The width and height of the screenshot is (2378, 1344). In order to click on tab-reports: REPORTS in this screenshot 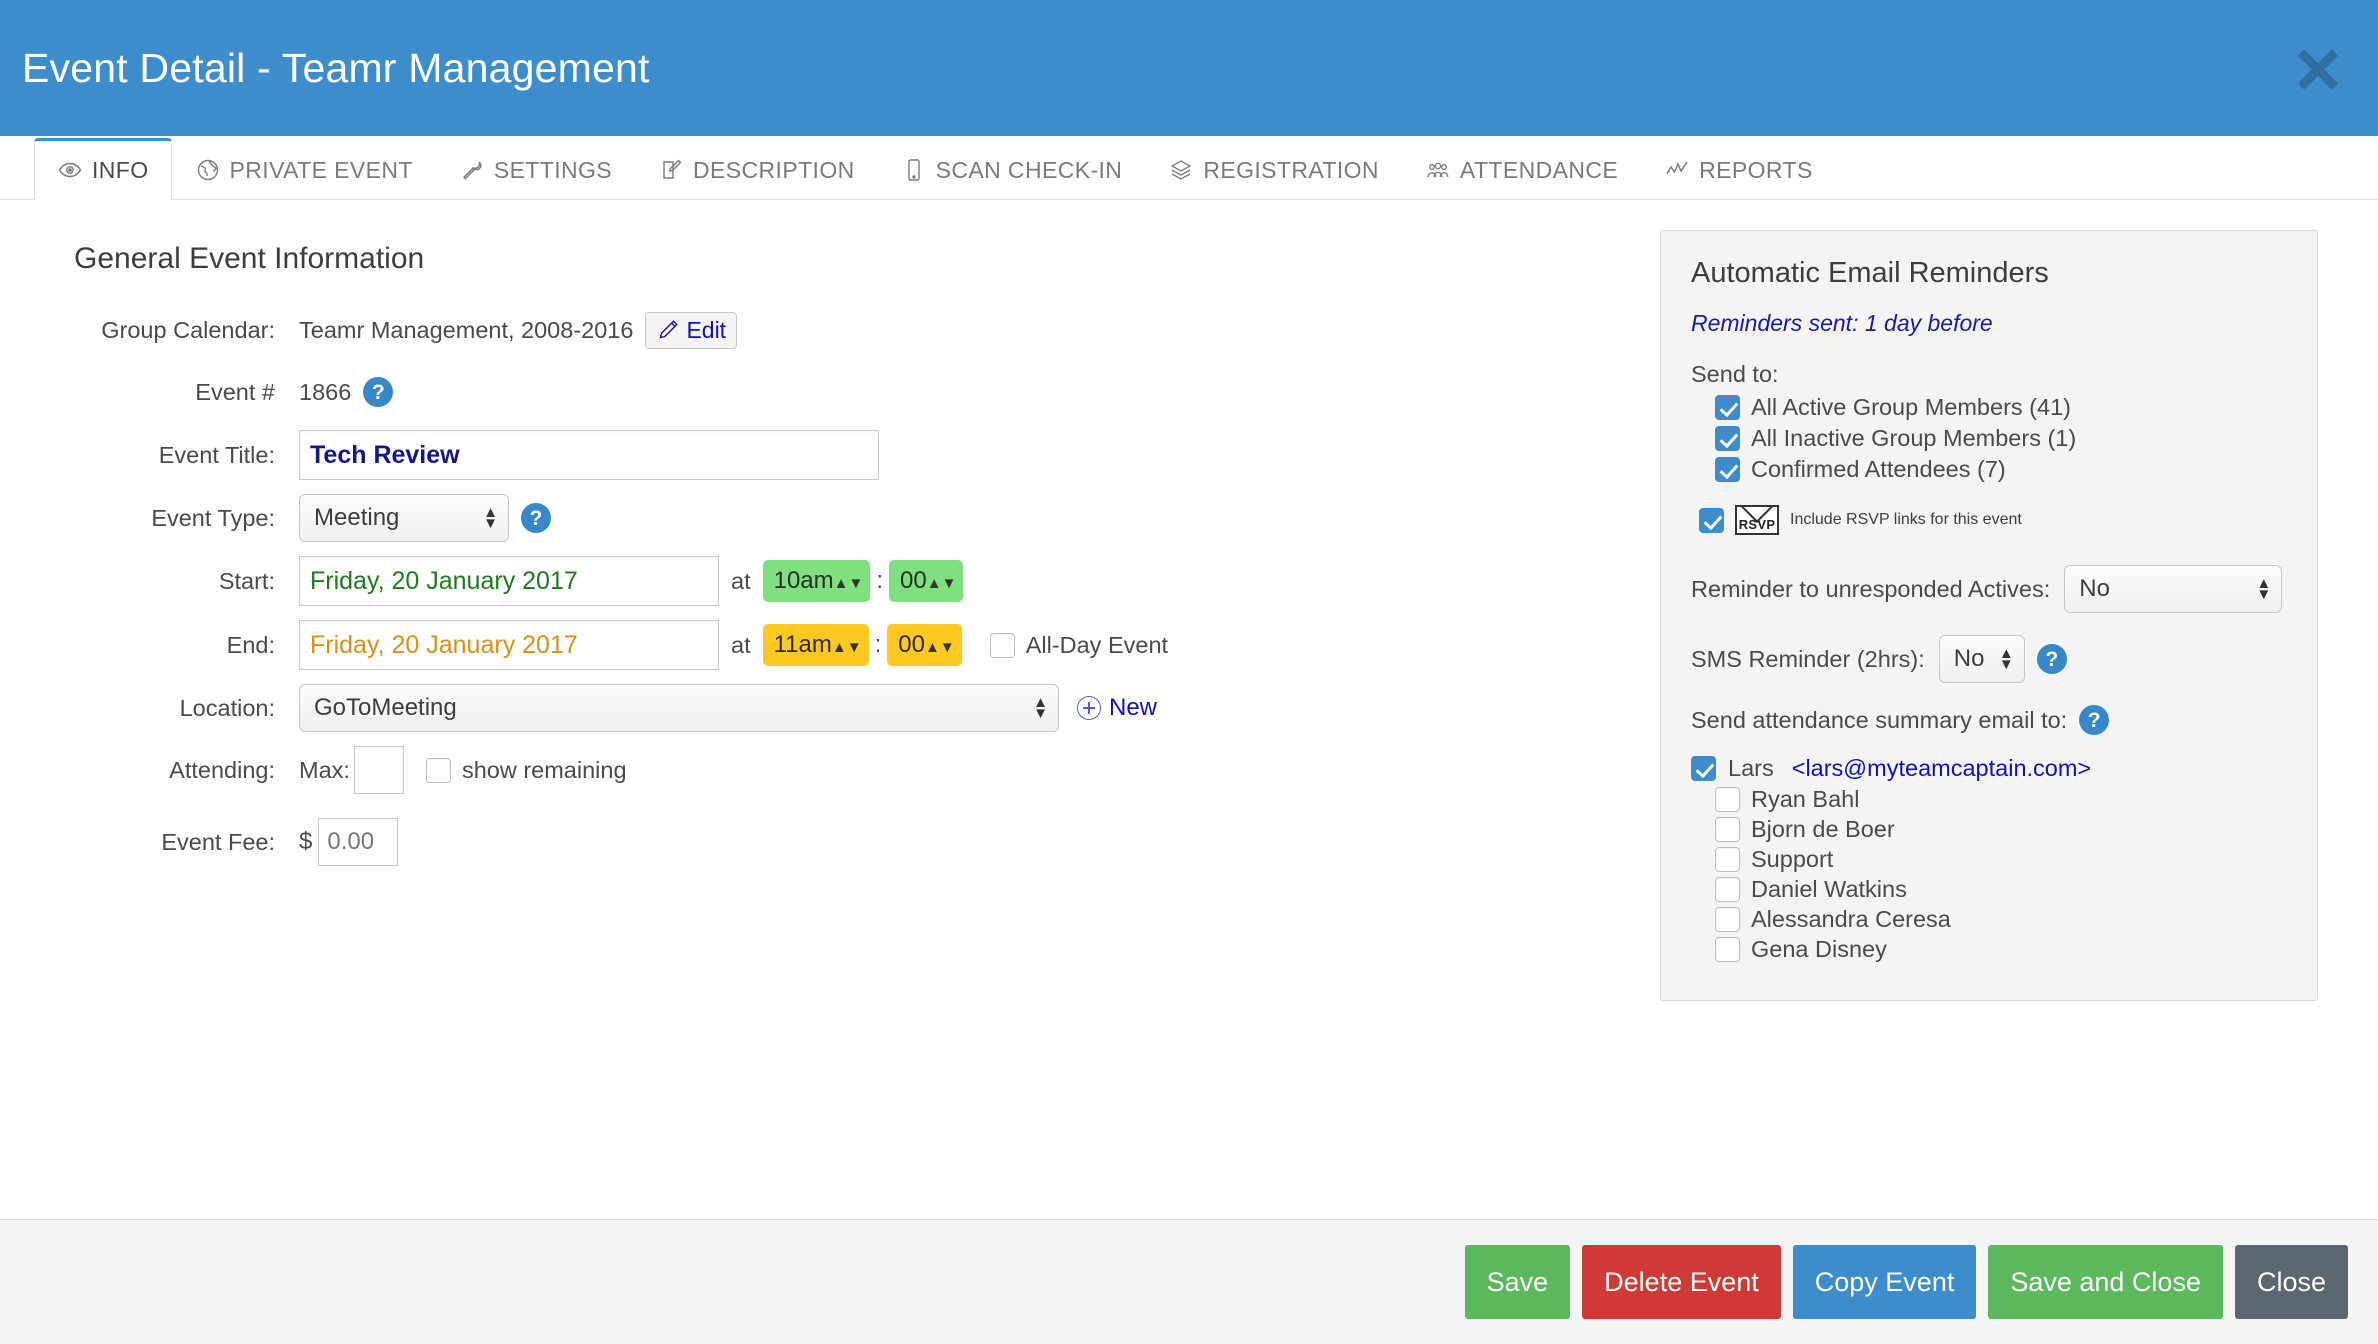, I will do `click(1738, 169)`.